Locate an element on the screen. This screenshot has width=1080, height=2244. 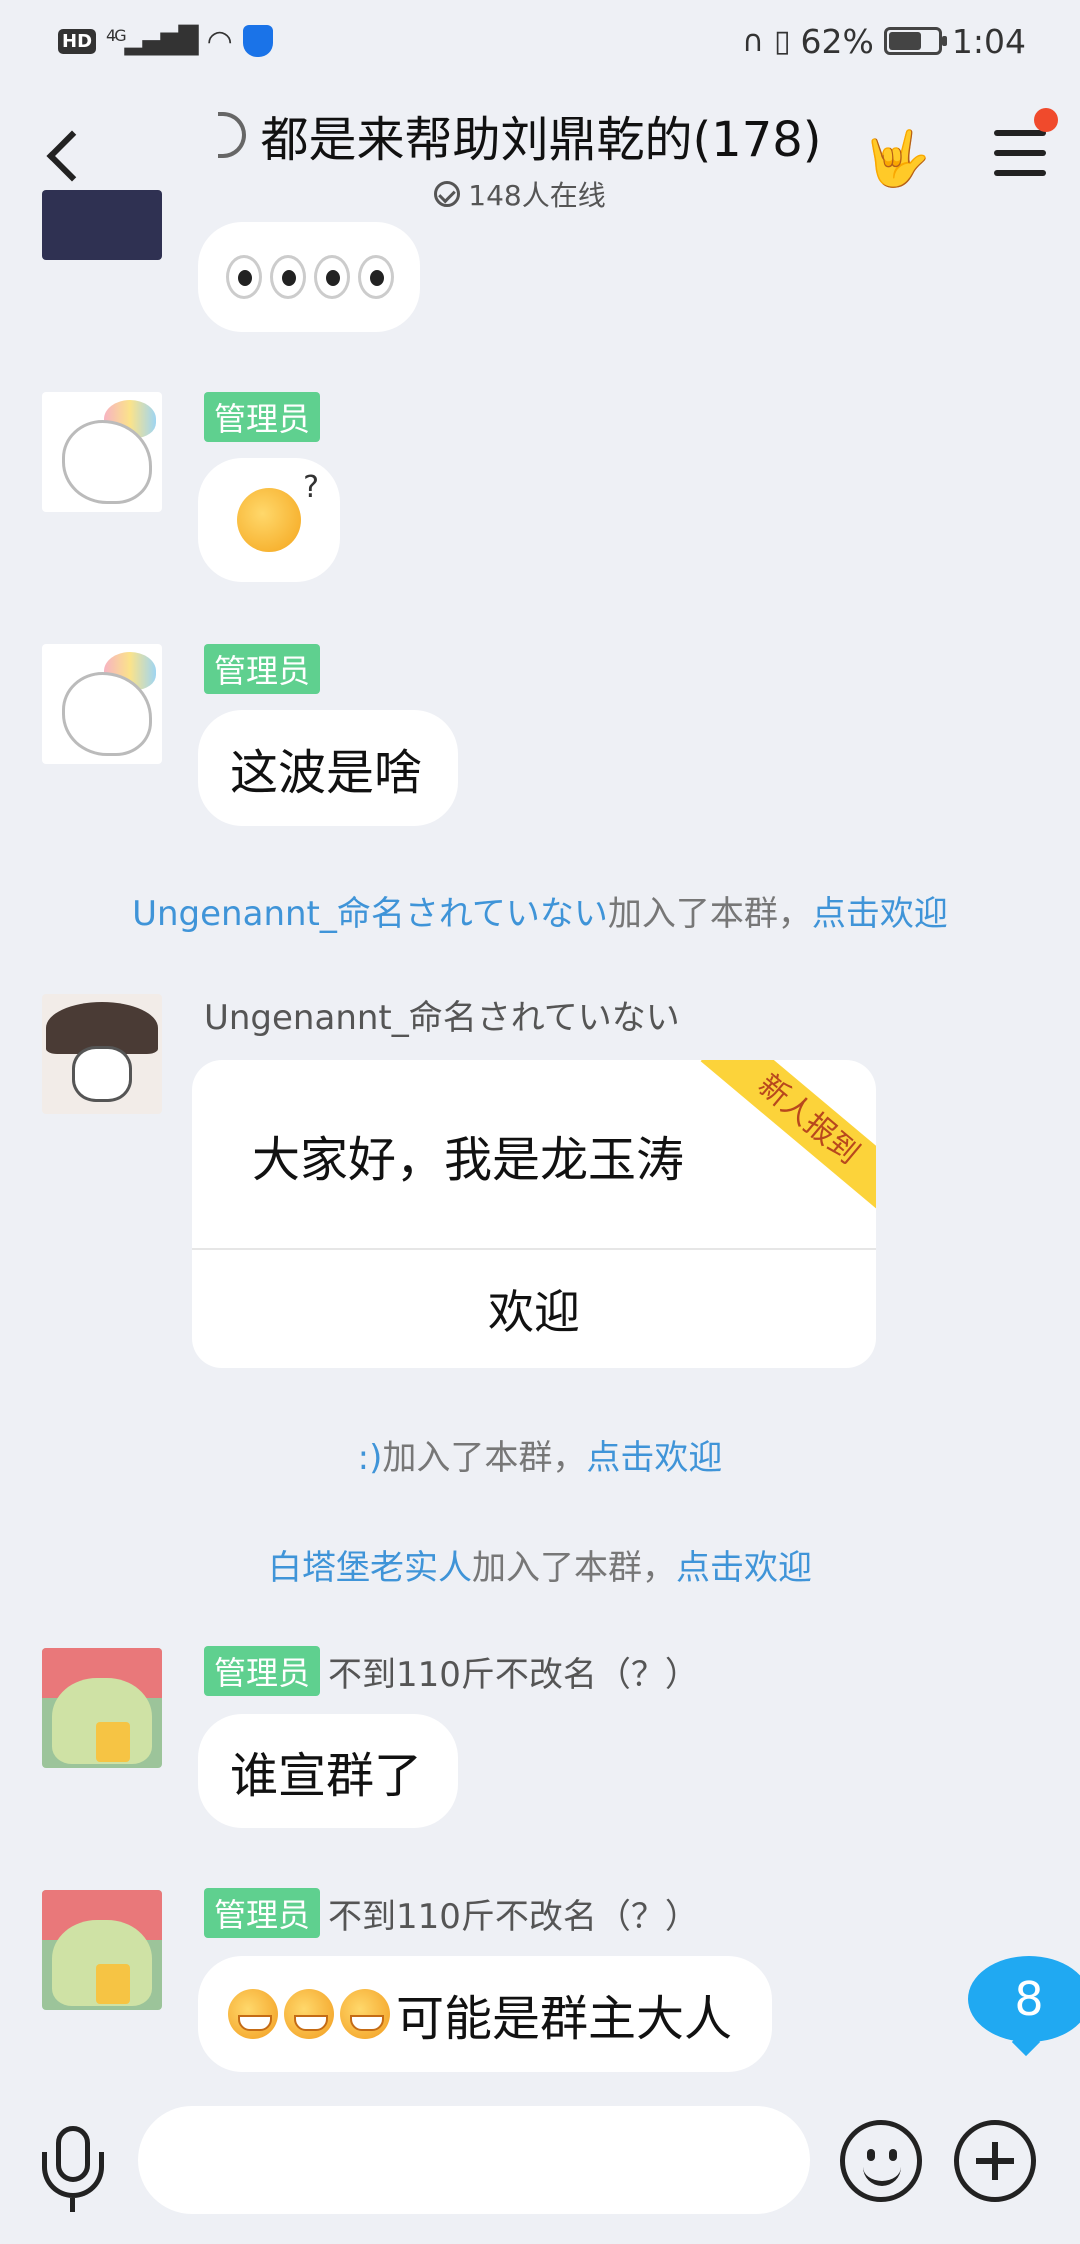
system-join-notice: Ungenannt_命名されていない加入了本群，点击欢迎 is located at coordinates (540, 910).